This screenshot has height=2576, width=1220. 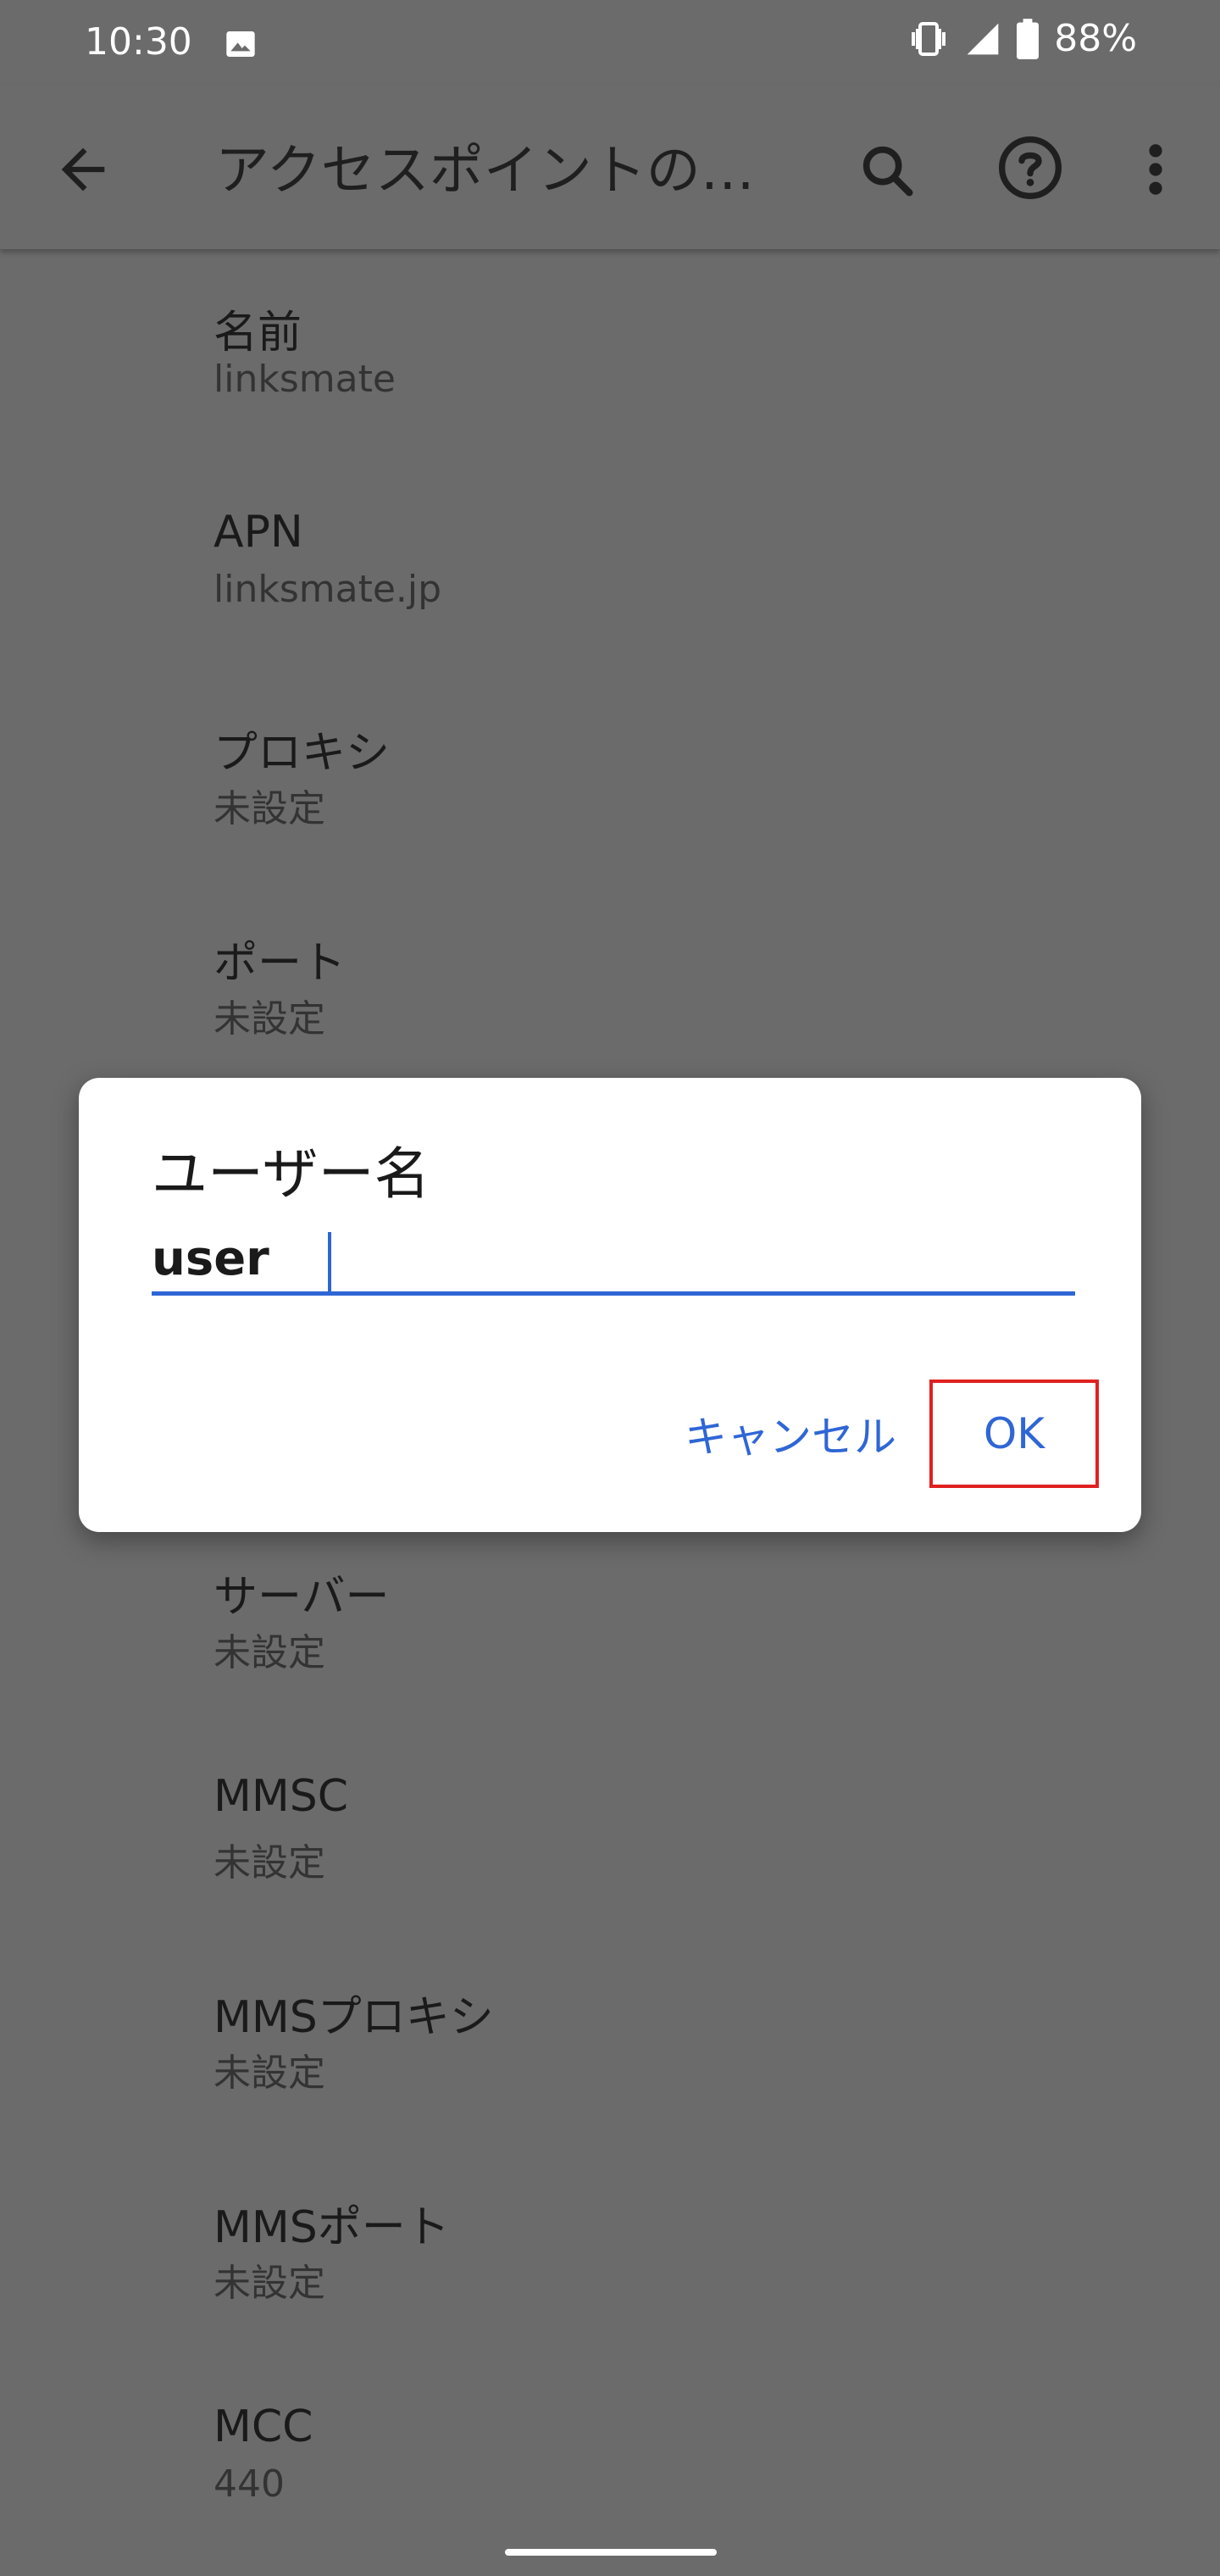 What do you see at coordinates (281, 1796) in the screenshot?
I see `list-item-label: MMSC` at bounding box center [281, 1796].